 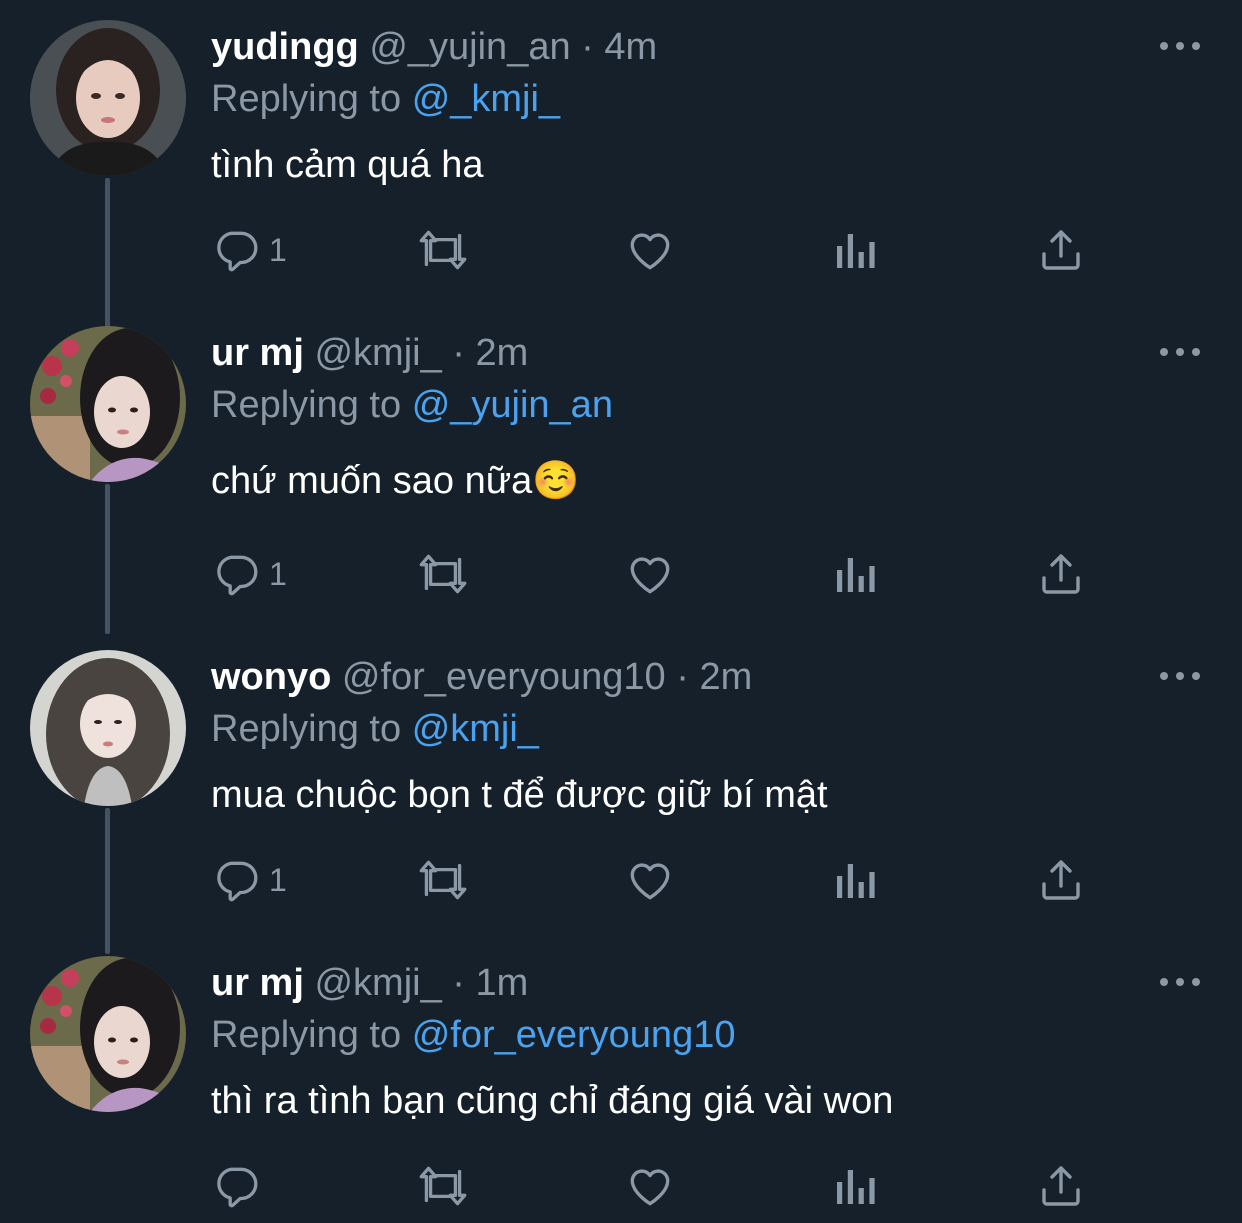 I want to click on tweet-text: chứ muốn sao nữa☺️, so click(x=395, y=481).